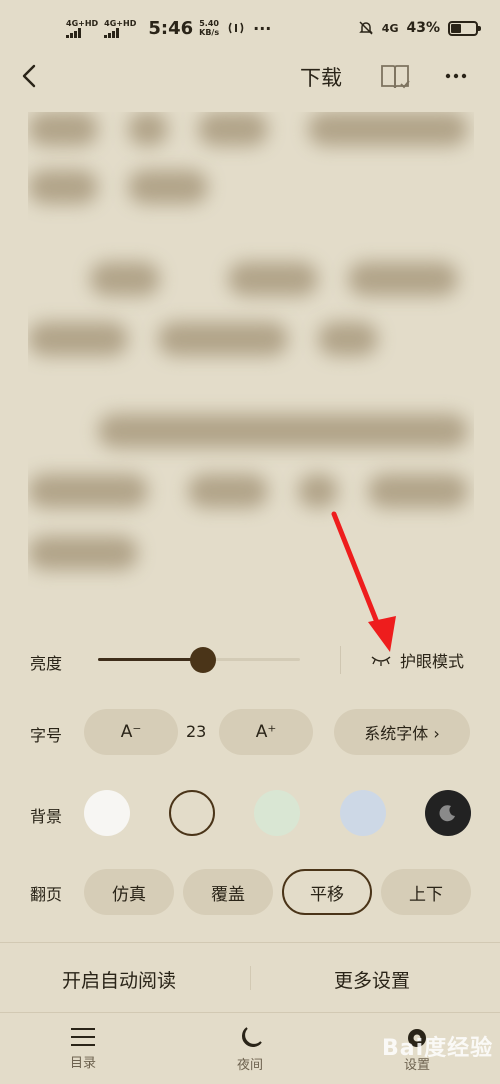 This screenshot has width=500, height=1084. What do you see at coordinates (250, 942) in the screenshot?
I see `panel-divider` at bounding box center [250, 942].